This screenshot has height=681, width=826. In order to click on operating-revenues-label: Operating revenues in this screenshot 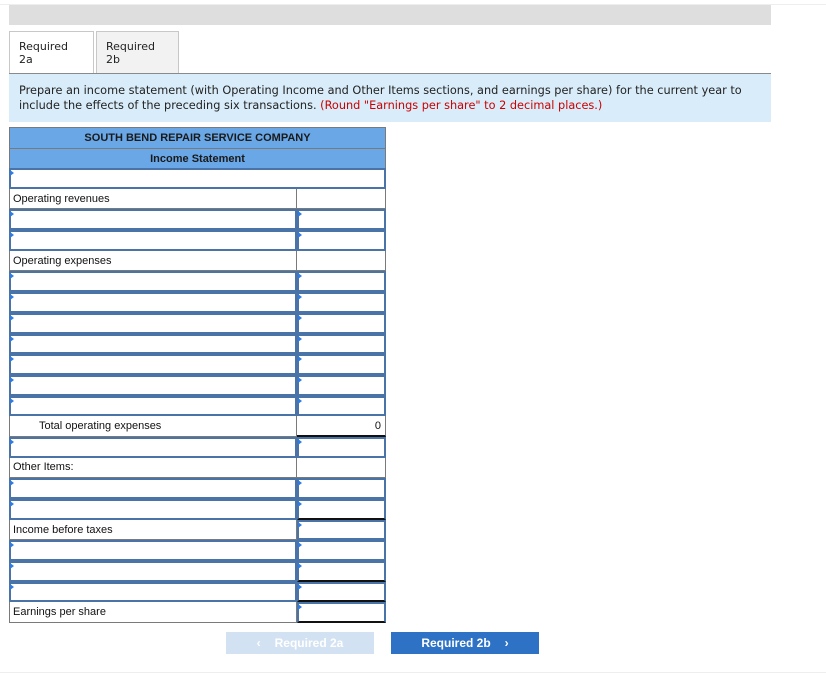, I will do `click(153, 199)`.